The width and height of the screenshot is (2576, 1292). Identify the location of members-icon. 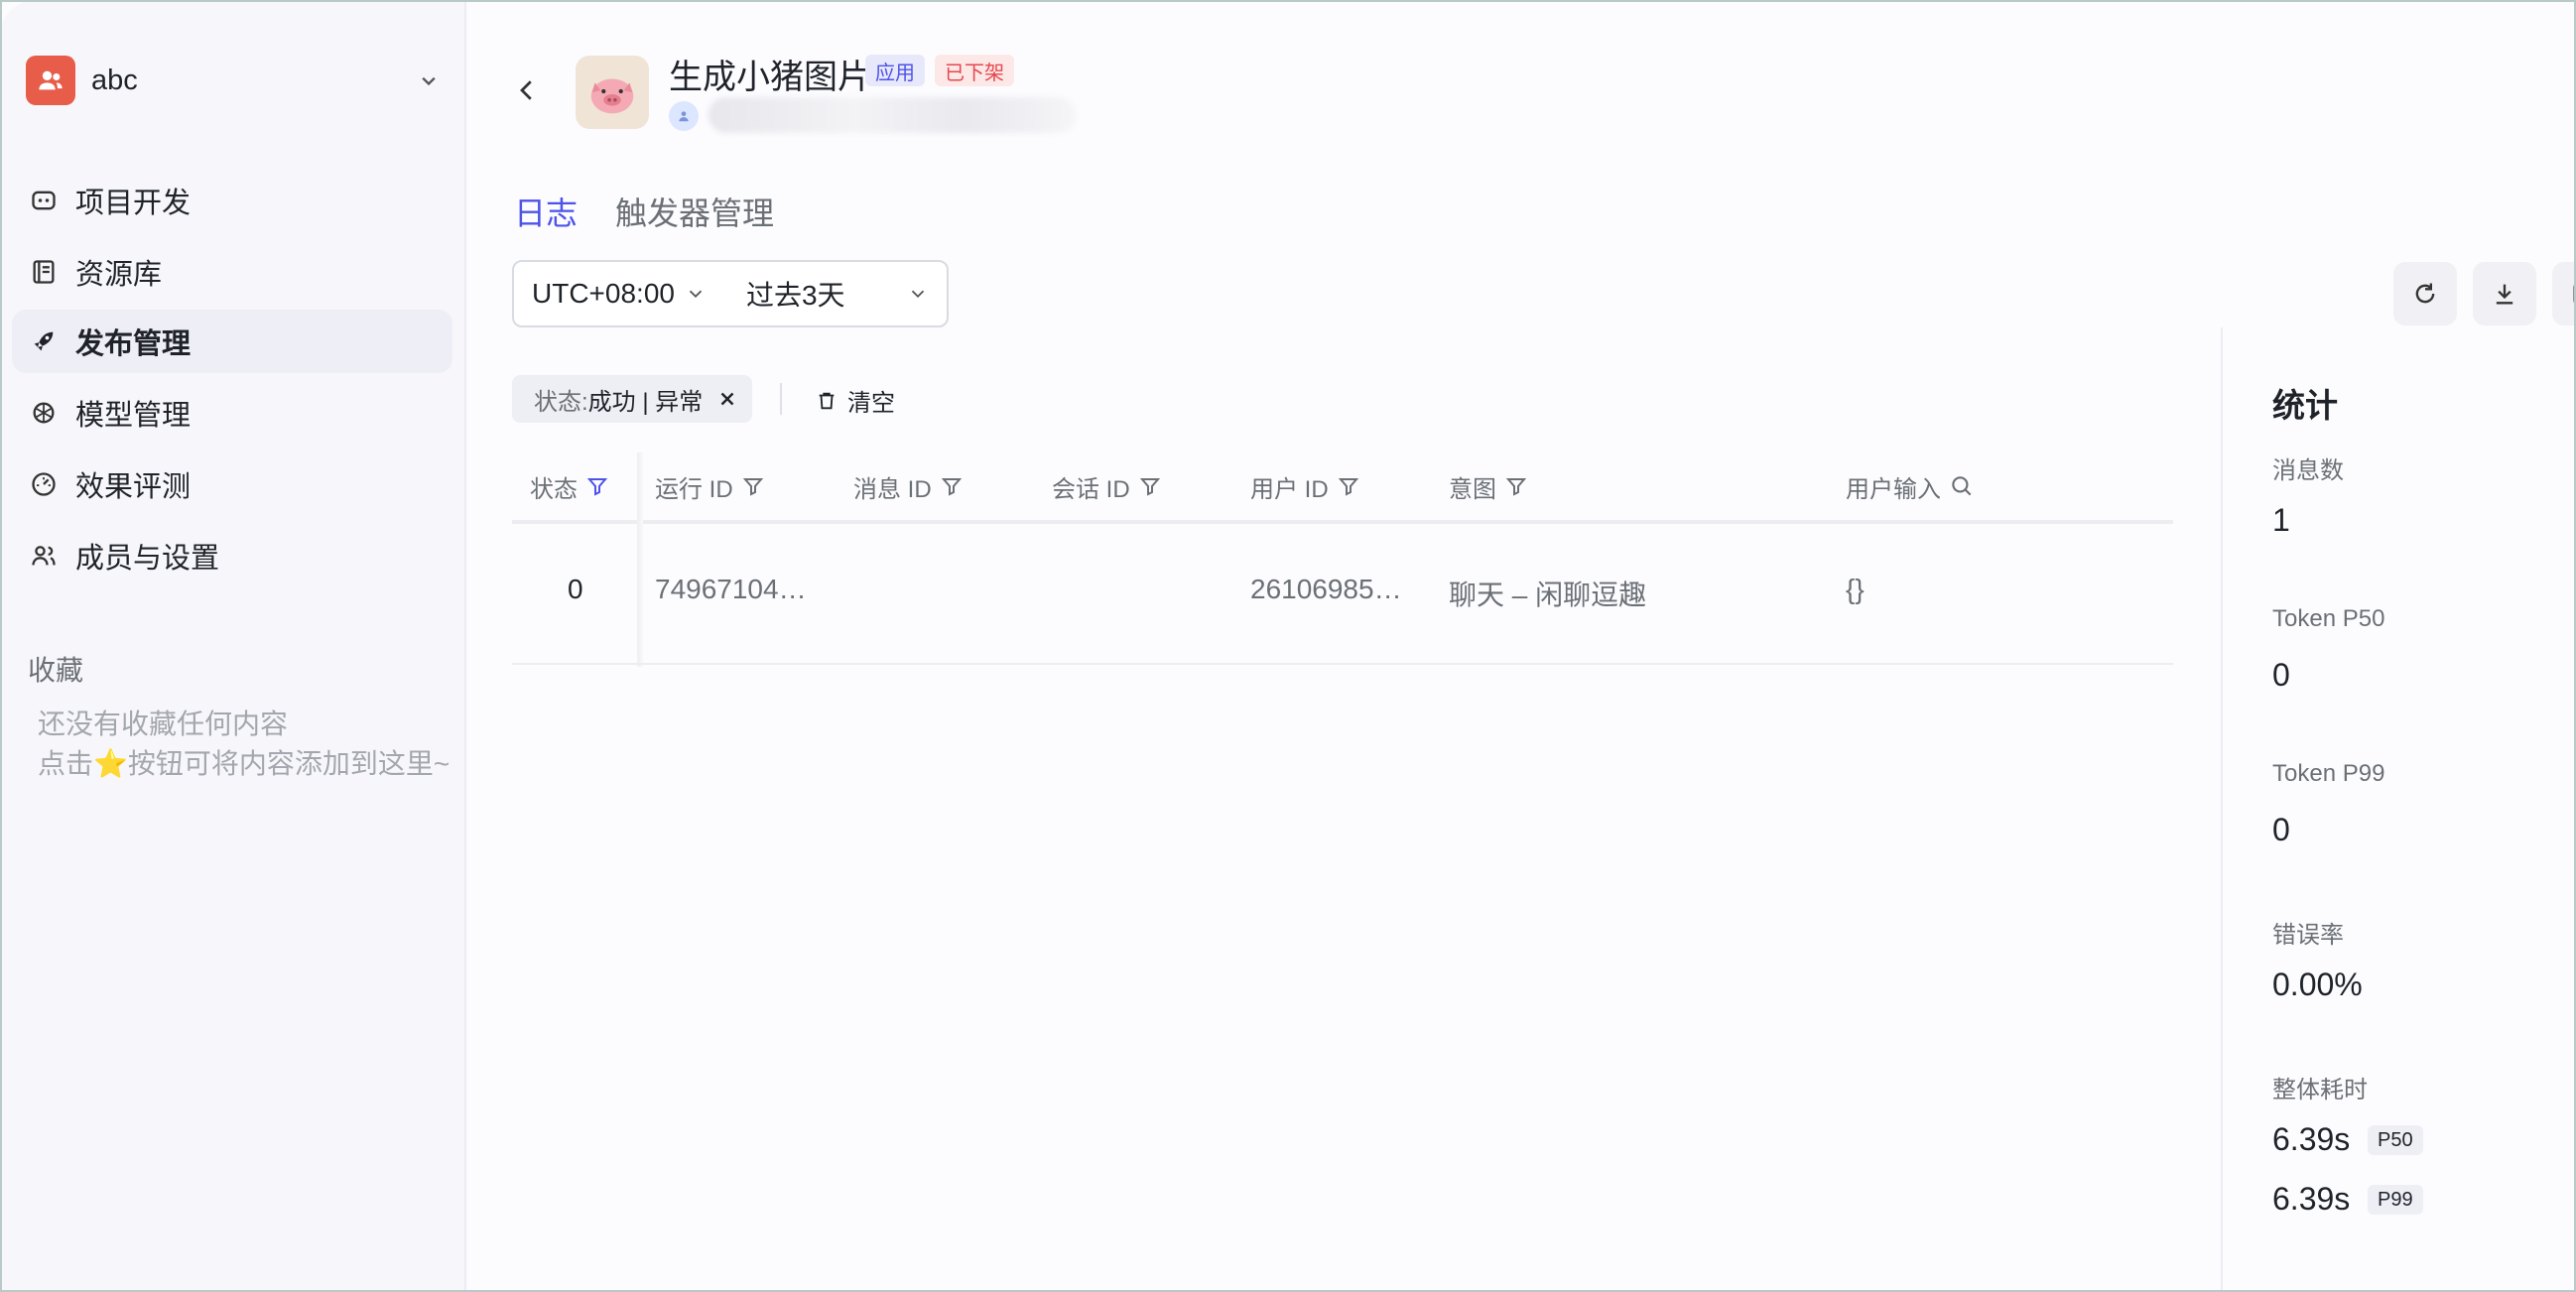
(44, 556).